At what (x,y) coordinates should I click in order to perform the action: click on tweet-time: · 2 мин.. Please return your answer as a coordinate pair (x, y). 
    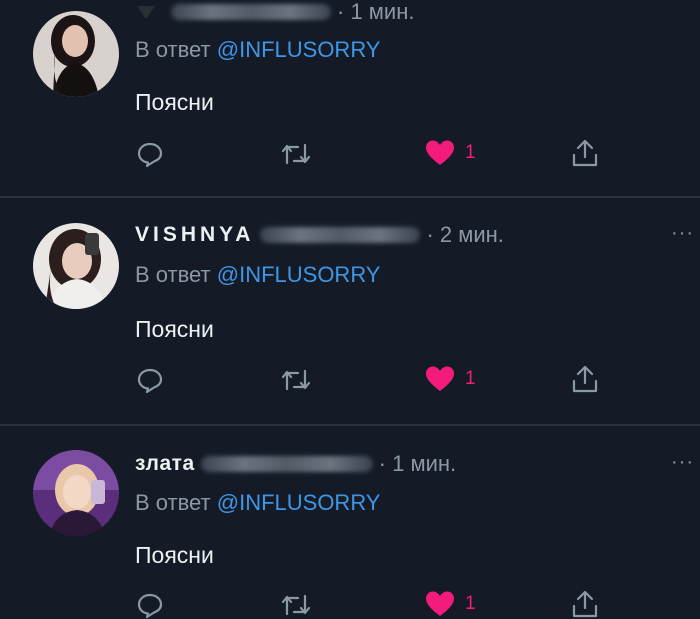
    Looking at the image, I should click on (465, 234).